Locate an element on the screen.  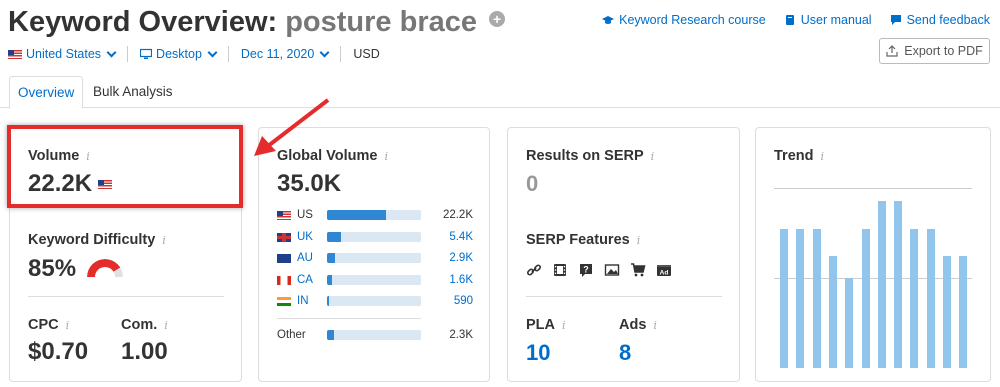
country-row-us: US 22.2K is located at coordinates (375, 215).